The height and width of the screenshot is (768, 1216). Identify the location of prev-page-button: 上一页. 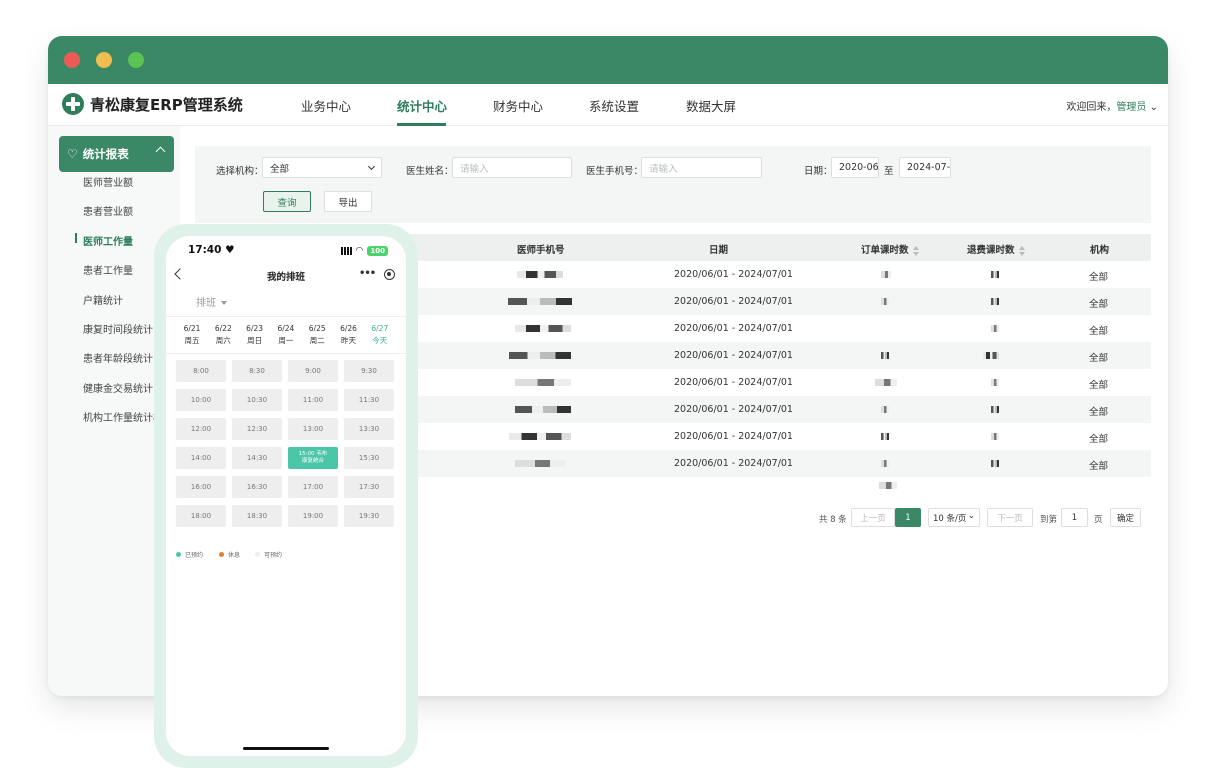
(873, 517).